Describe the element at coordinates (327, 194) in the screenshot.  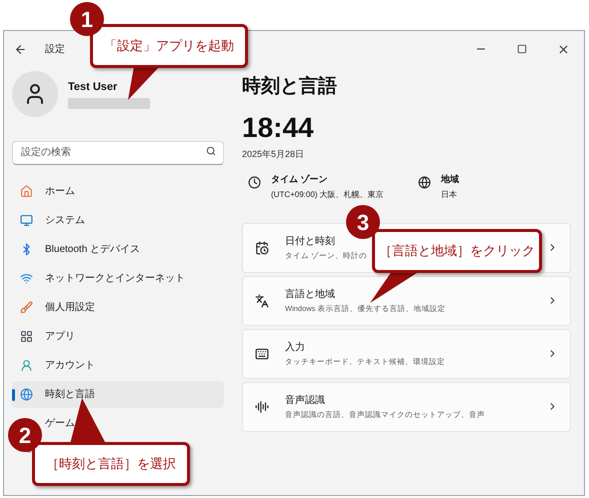
I see `info-value: (UTC+09:00) 大阪、札幌、東京` at that location.